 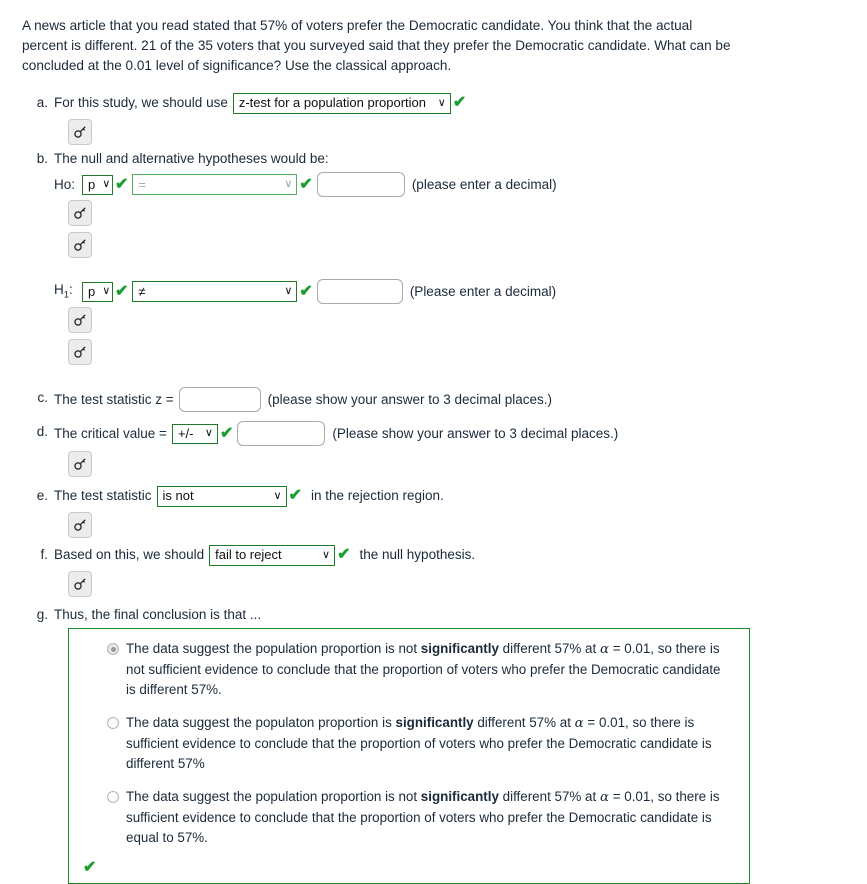 What do you see at coordinates (306, 184) in the screenshot?
I see `null-operator-check-icon: ✔` at bounding box center [306, 184].